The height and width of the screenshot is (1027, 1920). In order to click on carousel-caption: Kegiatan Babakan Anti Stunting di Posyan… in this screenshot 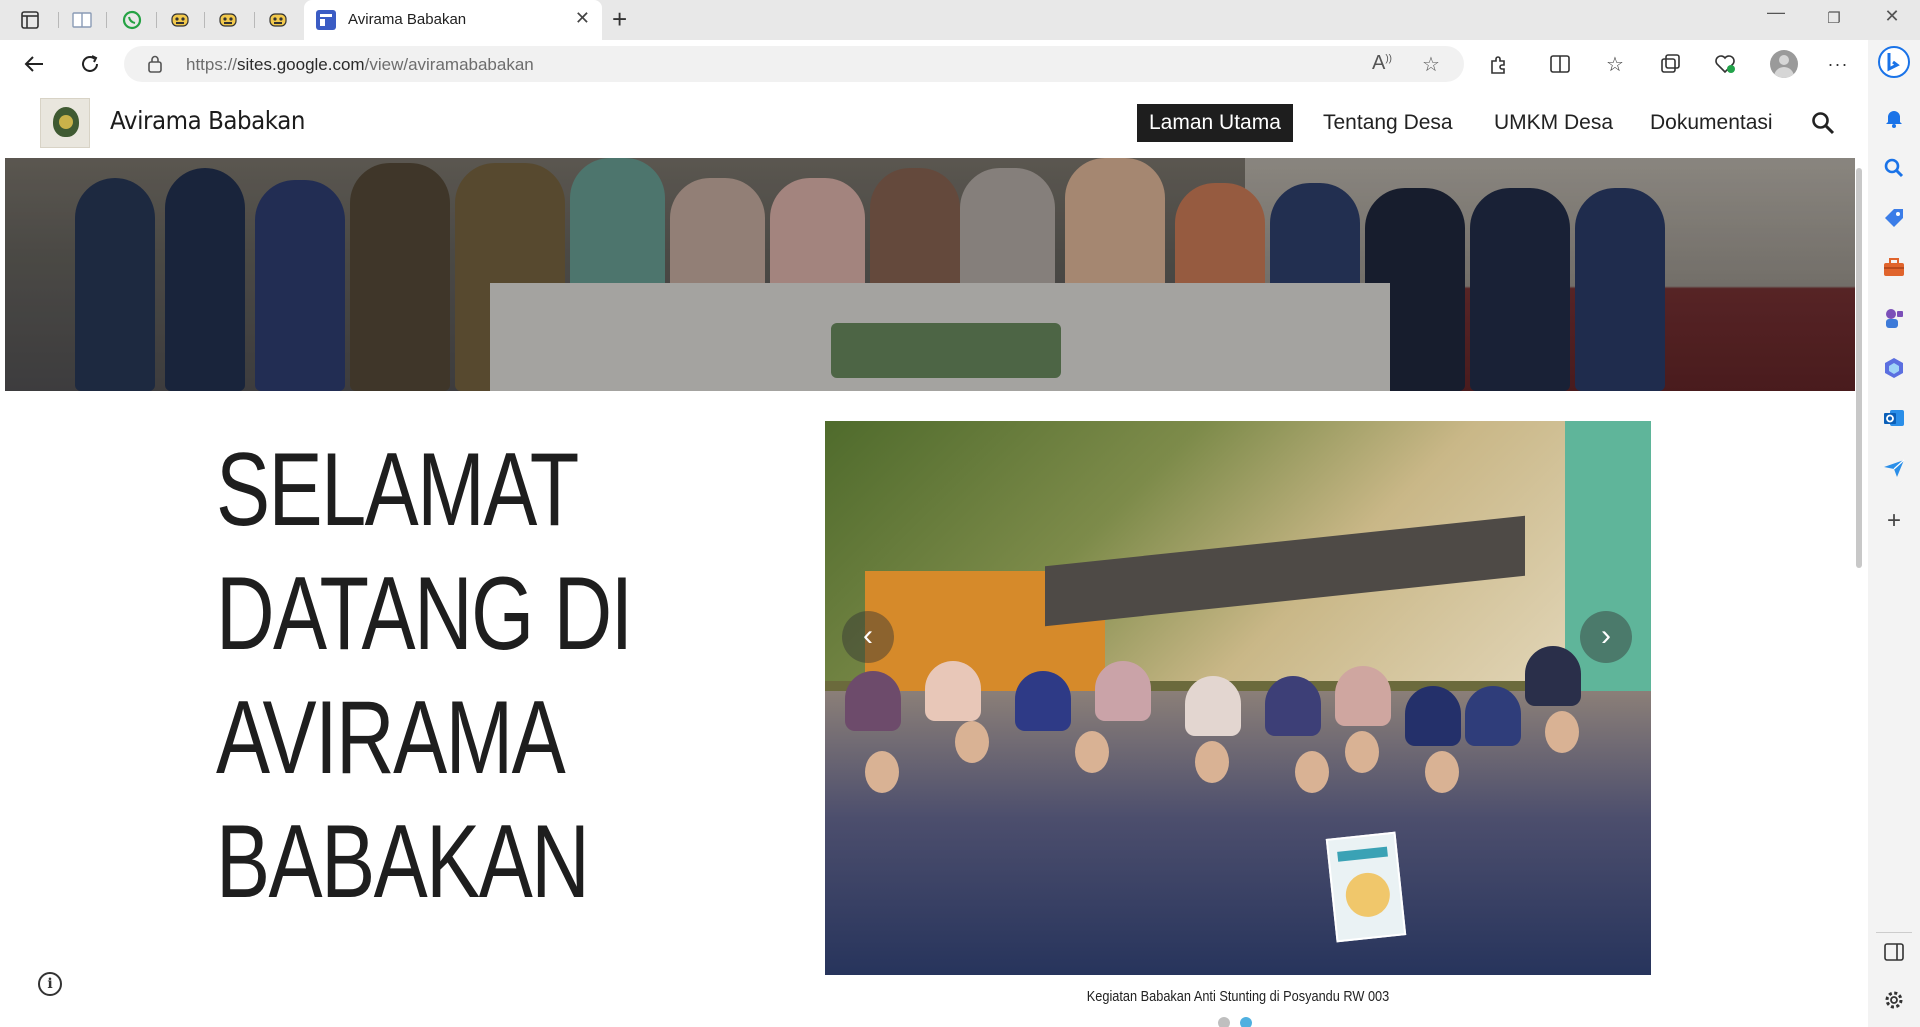, I will do `click(1238, 996)`.